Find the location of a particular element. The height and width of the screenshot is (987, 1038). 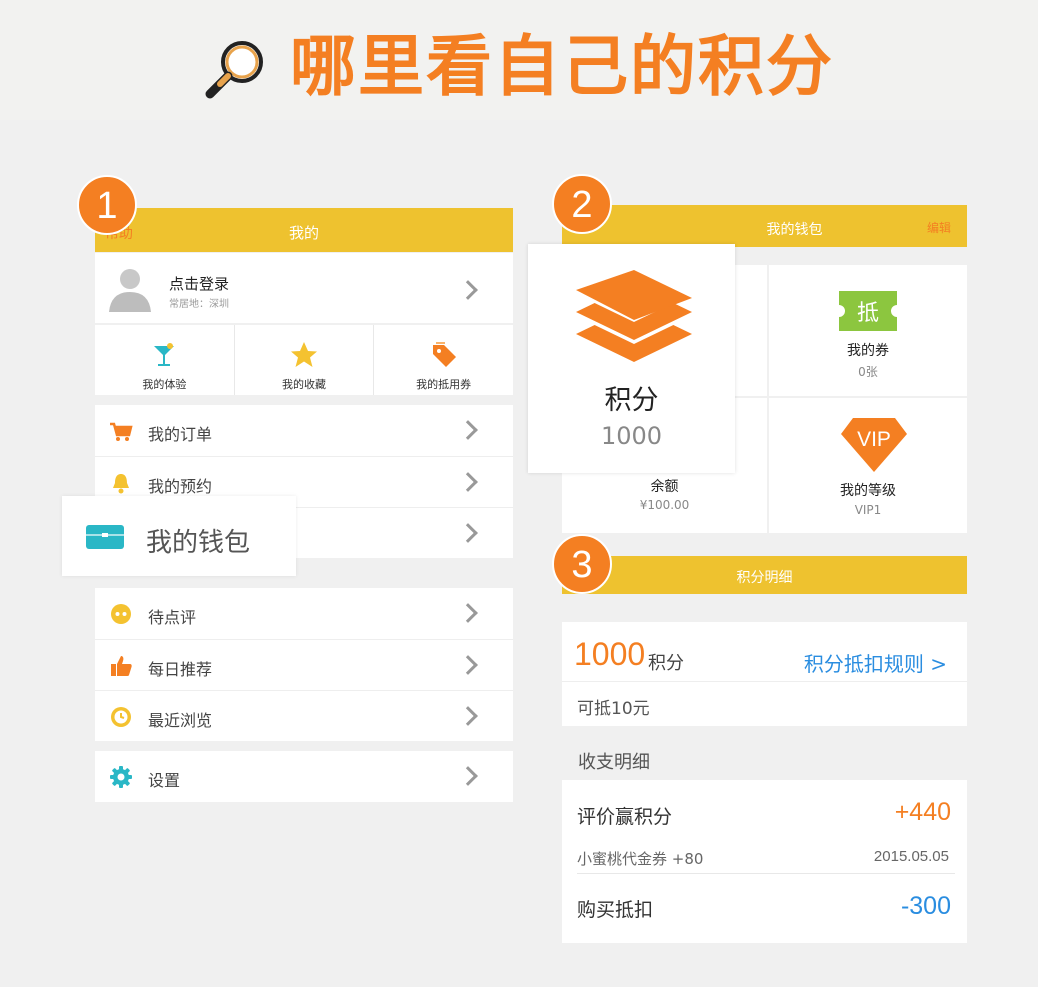

step-badge-1: 1 is located at coordinates (107, 205).